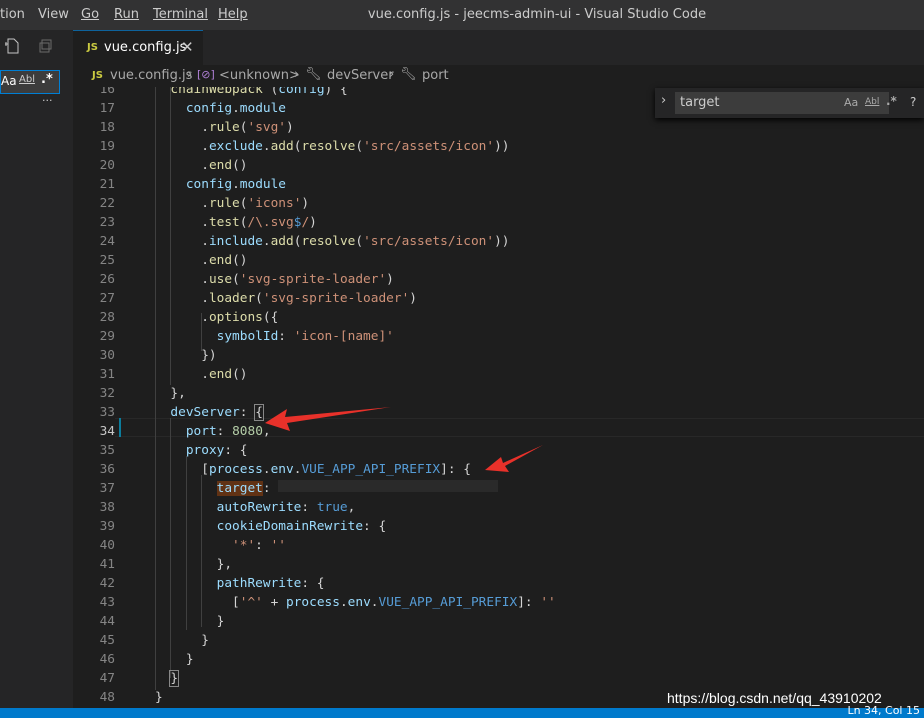  What do you see at coordinates (46, 46) in the screenshot?
I see `collapse-all-icon` at bounding box center [46, 46].